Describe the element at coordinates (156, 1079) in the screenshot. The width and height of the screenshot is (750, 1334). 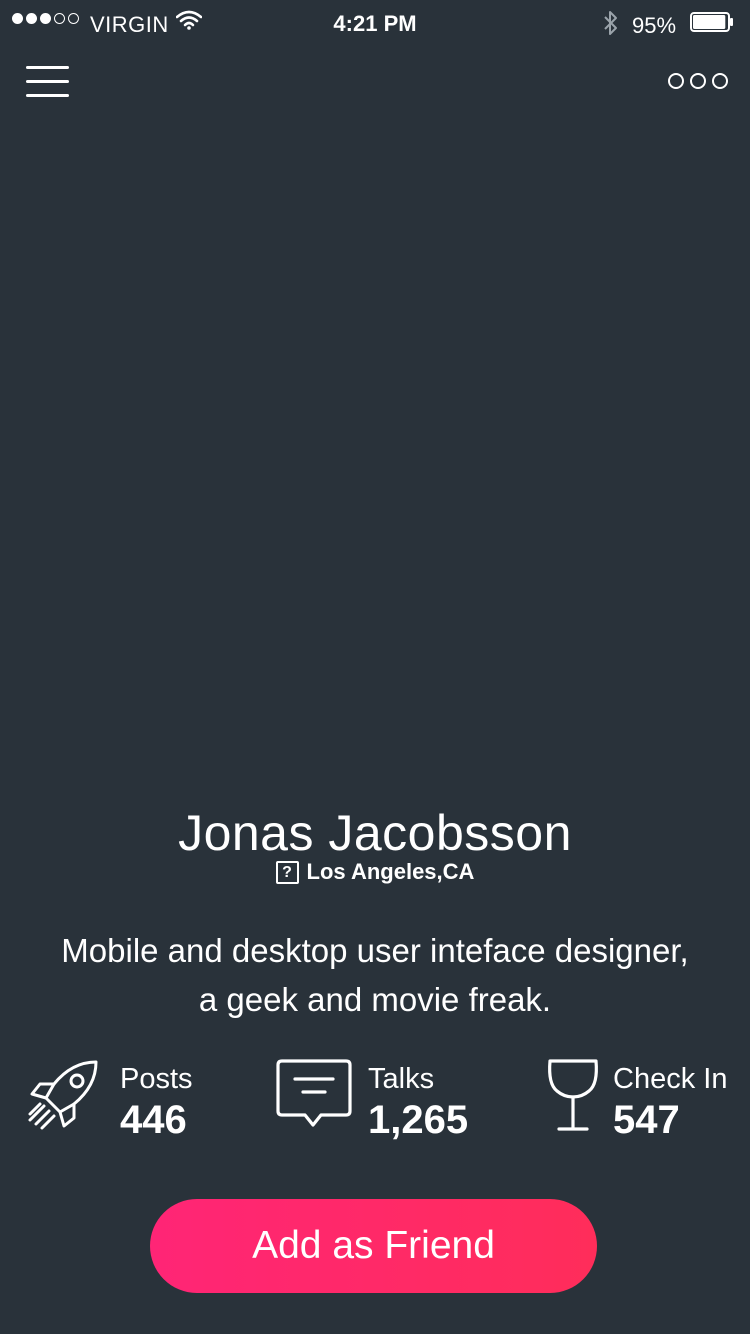
I see `stat-label: Posts` at that location.